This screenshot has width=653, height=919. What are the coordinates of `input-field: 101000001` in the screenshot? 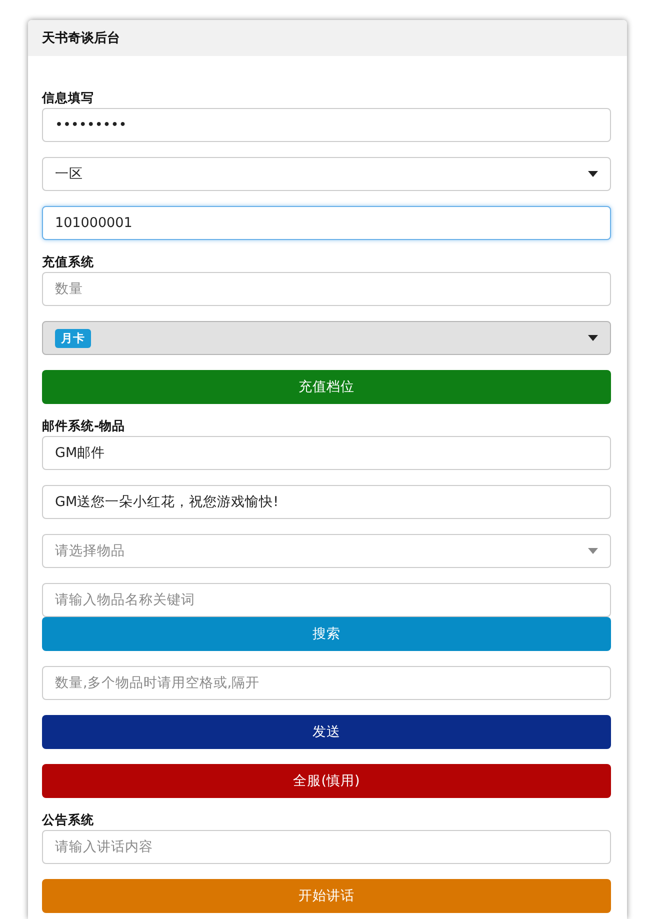 It's located at (326, 223).